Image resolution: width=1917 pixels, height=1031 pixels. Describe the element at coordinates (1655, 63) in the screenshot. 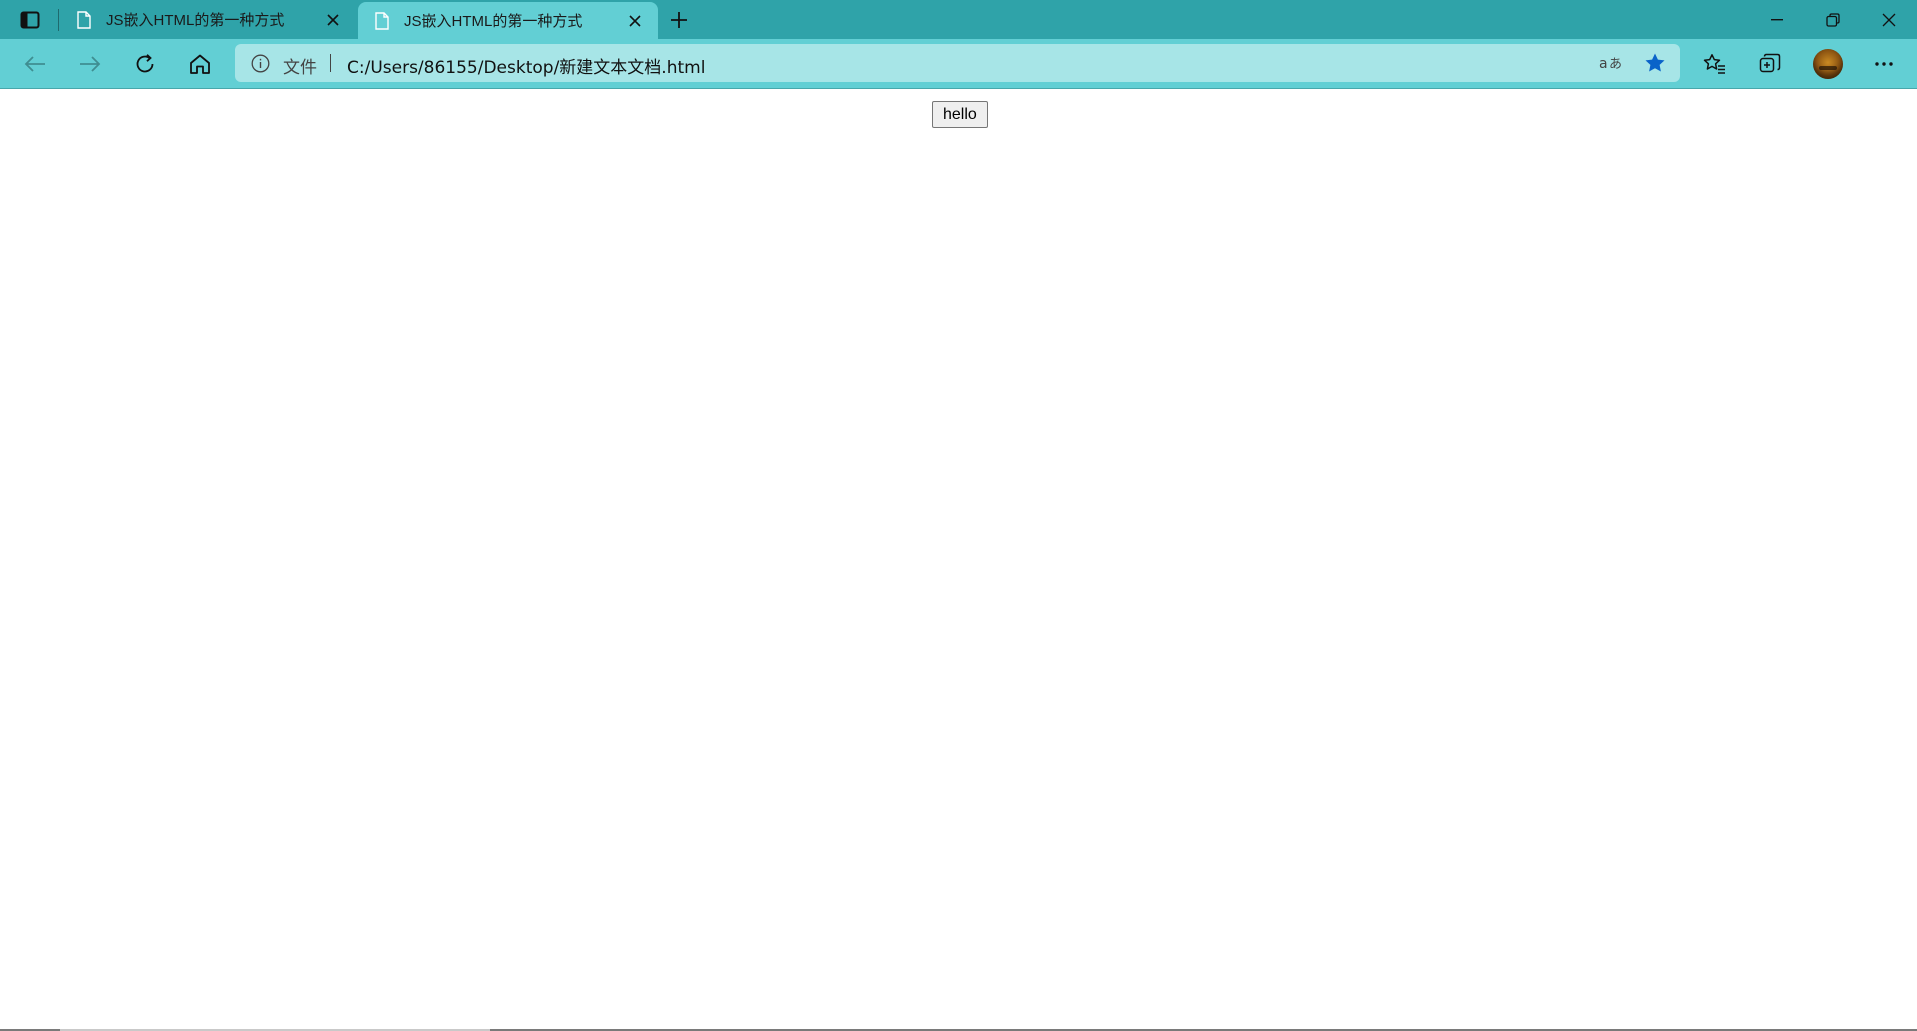

I see `star-icon` at that location.